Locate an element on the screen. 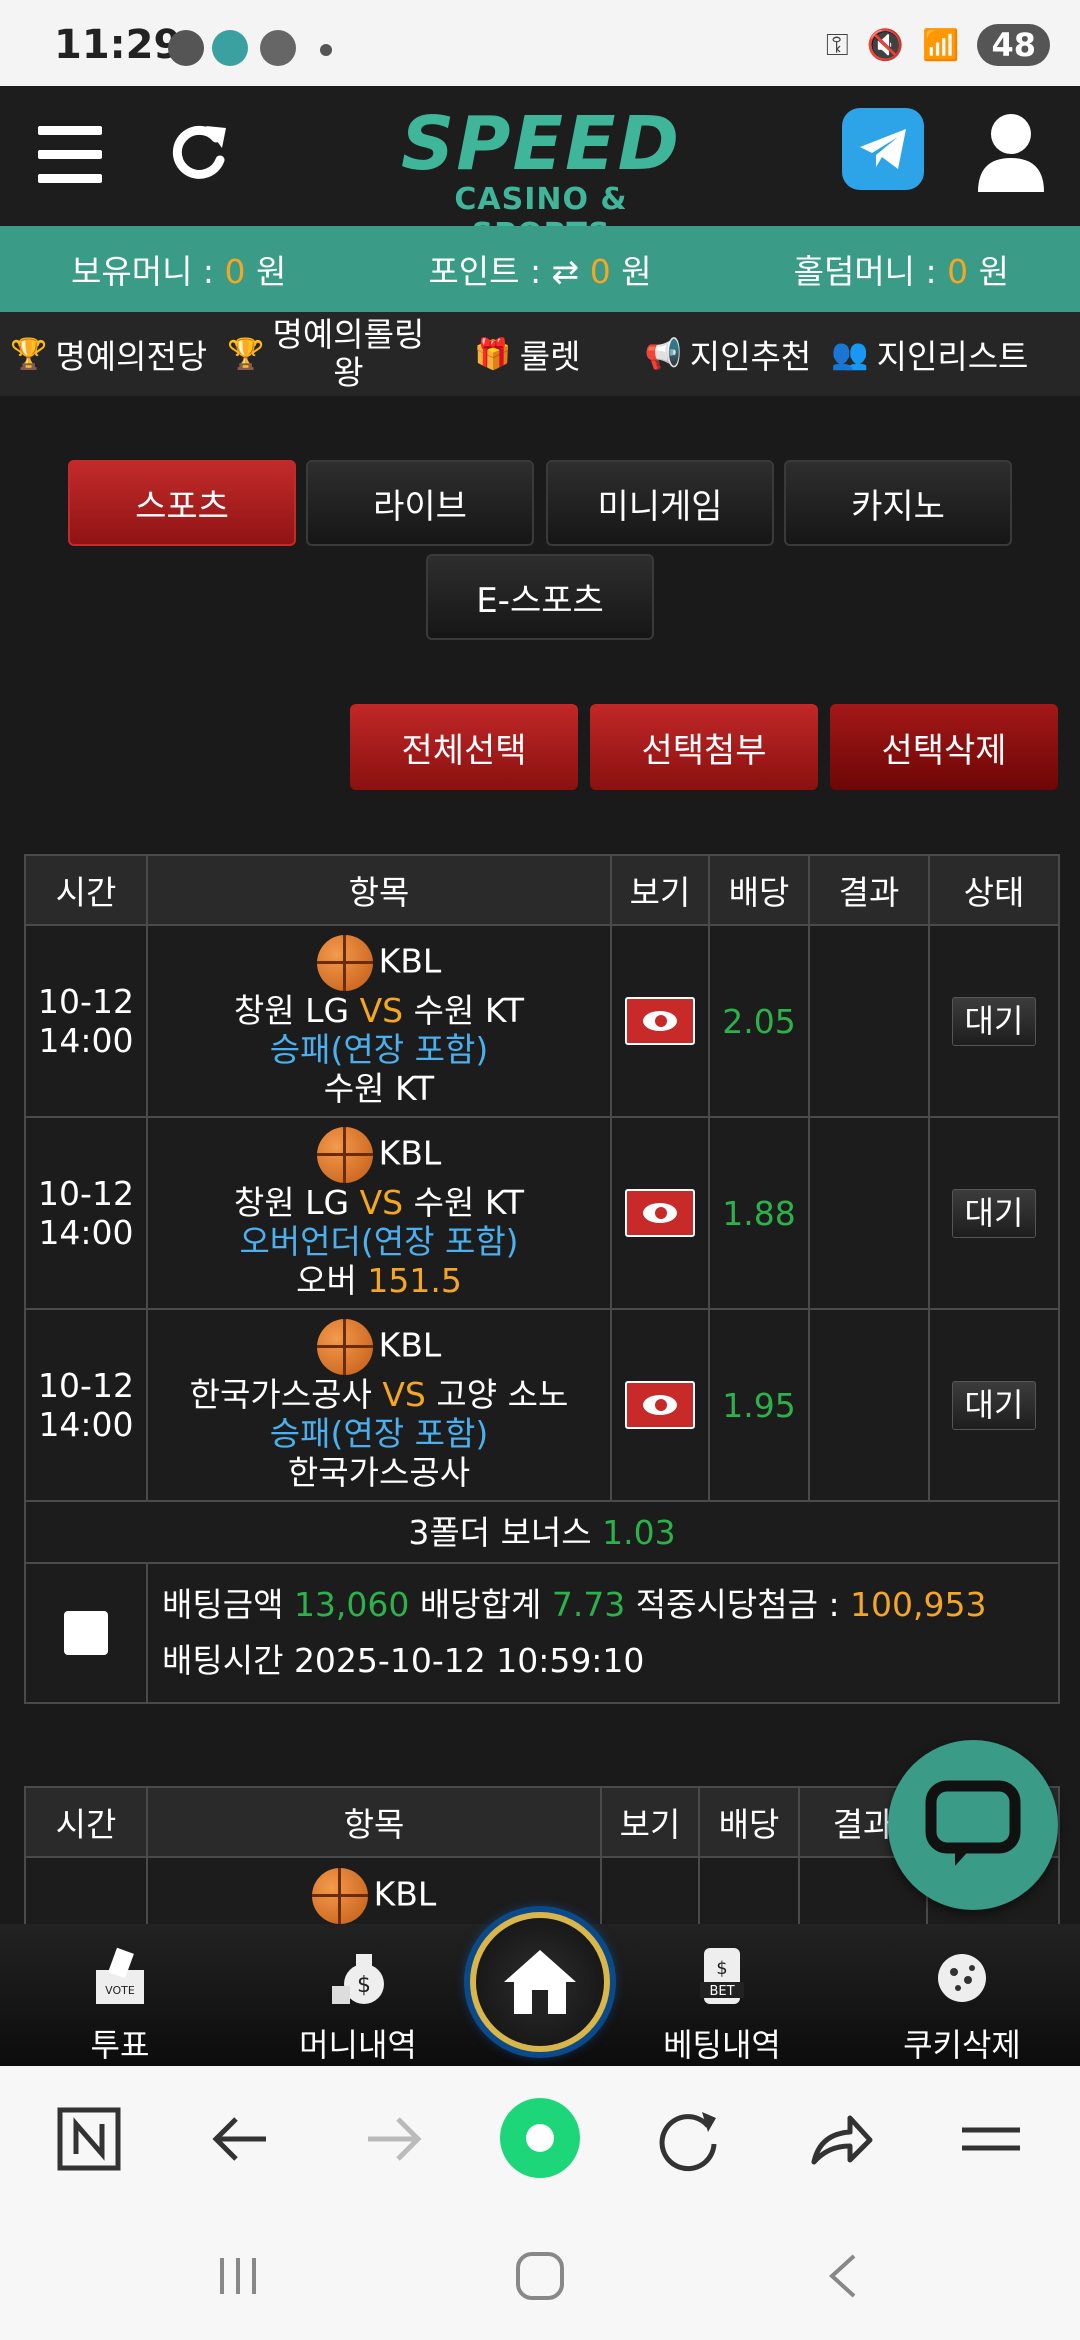 The width and height of the screenshot is (1080, 2340). nav-bet-history: $ BET 베팅내역 is located at coordinates (722, 2005).